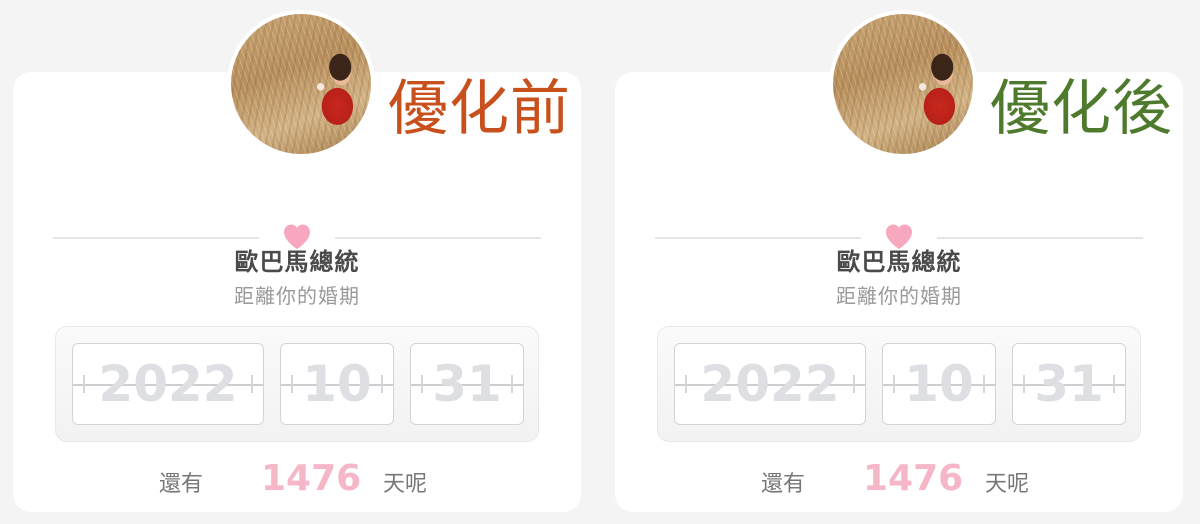 The height and width of the screenshot is (524, 1200). What do you see at coordinates (479, 109) in the screenshot?
I see `before-tag: 優化前` at bounding box center [479, 109].